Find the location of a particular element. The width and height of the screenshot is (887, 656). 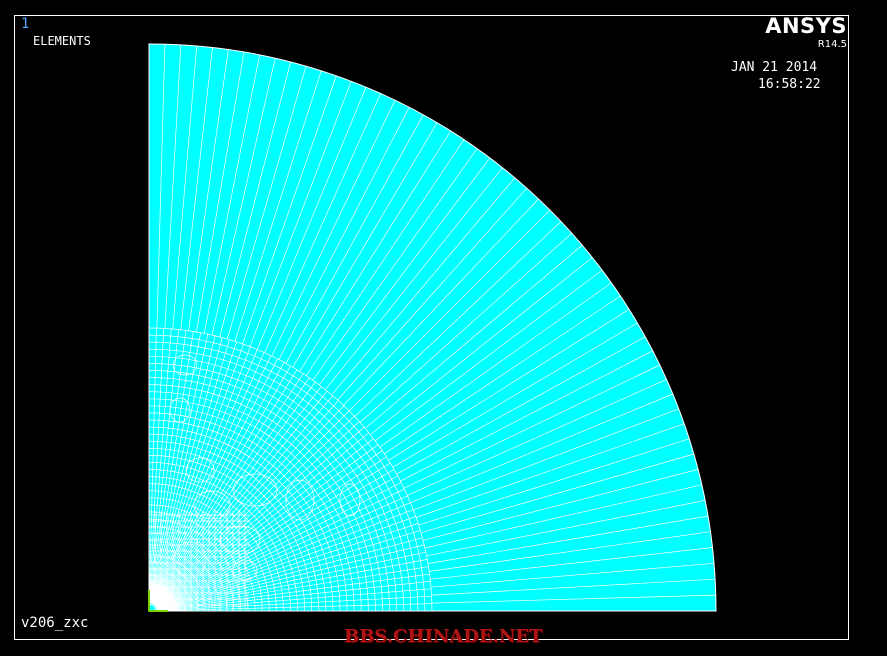

plot-type-label: ELEMENTS is located at coordinates (62, 41).